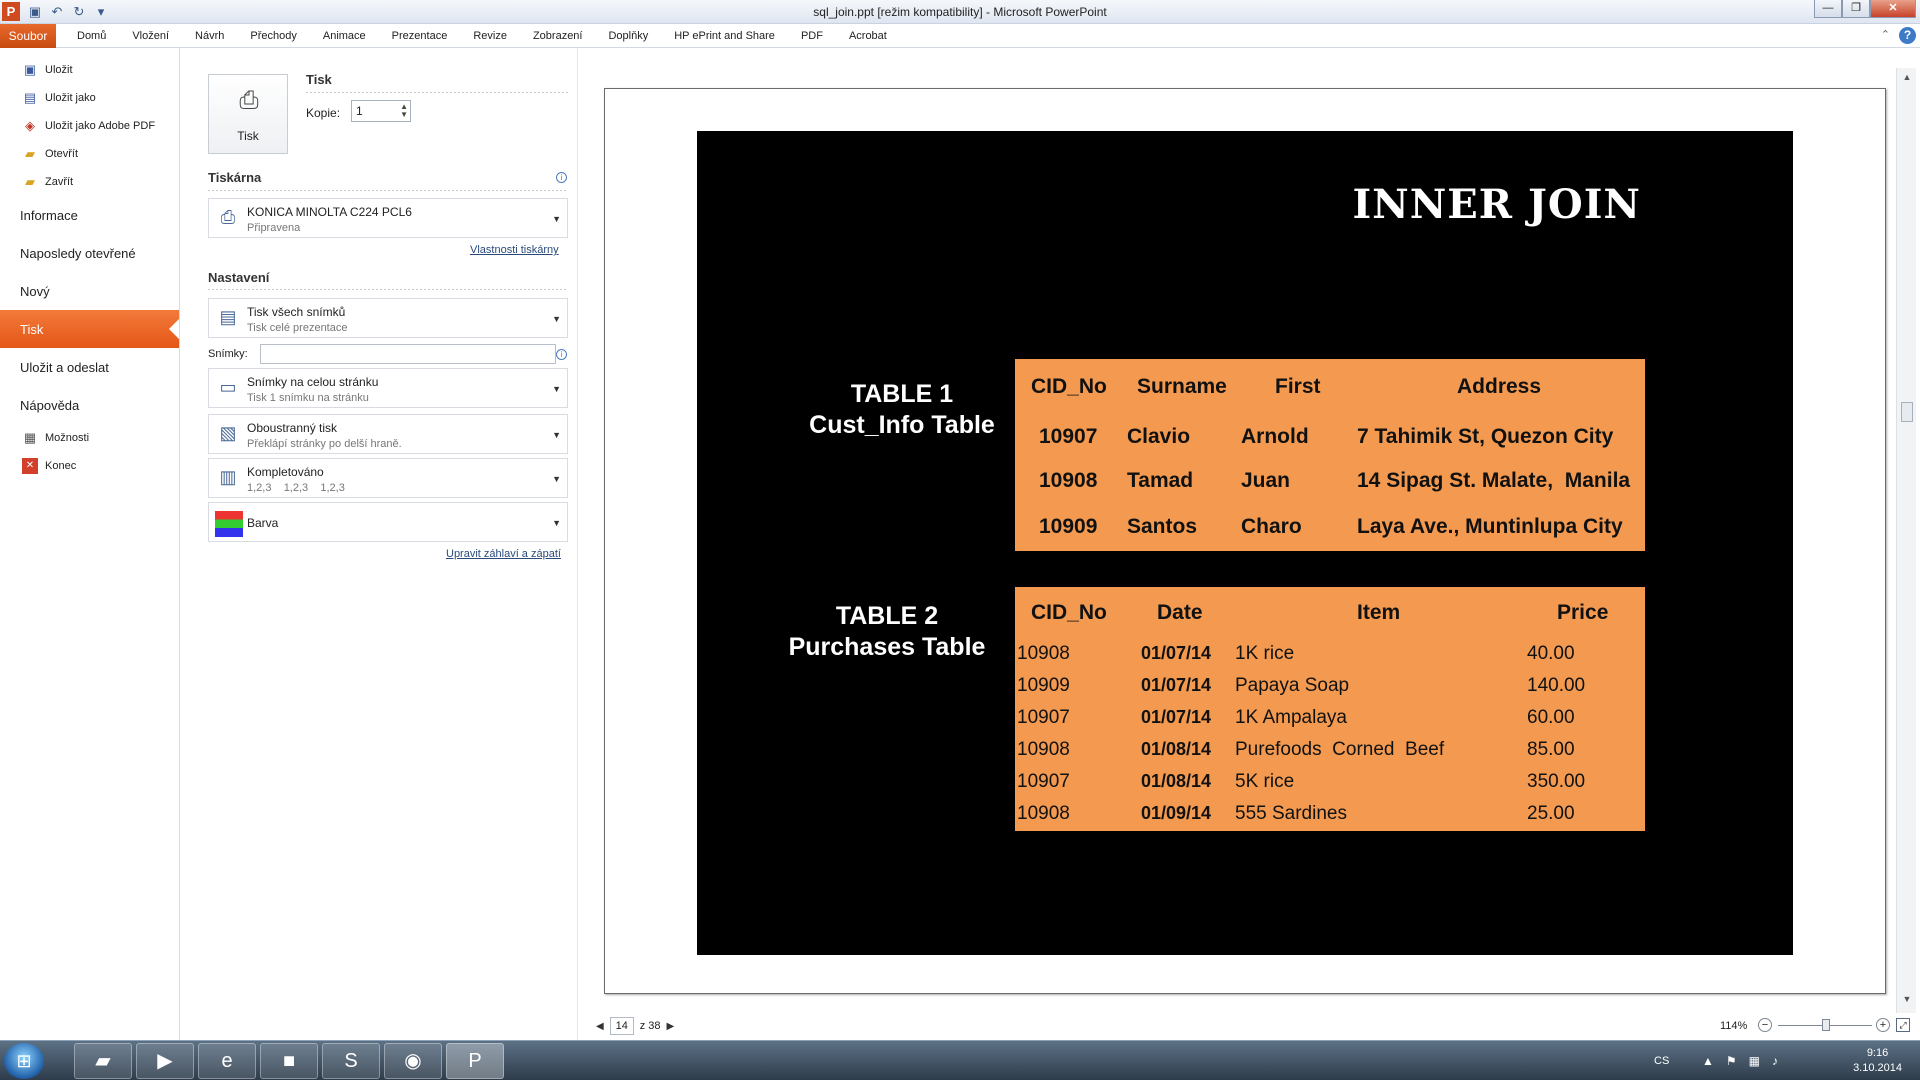  What do you see at coordinates (1826, 1025) in the screenshot?
I see `zoom-slider-handle` at bounding box center [1826, 1025].